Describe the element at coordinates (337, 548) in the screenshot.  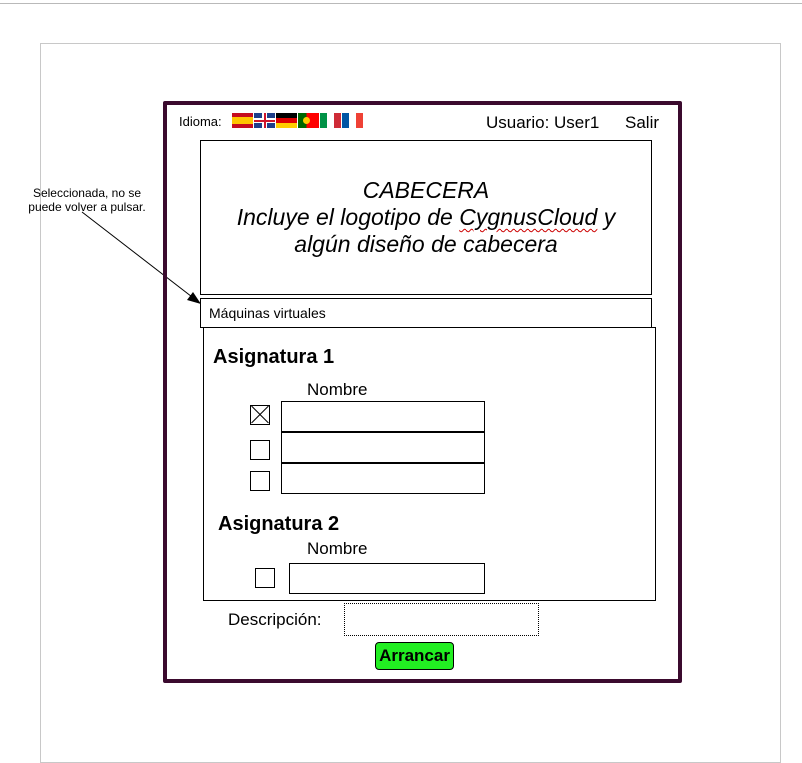
I see `subject-2-name-header: Nombre` at that location.